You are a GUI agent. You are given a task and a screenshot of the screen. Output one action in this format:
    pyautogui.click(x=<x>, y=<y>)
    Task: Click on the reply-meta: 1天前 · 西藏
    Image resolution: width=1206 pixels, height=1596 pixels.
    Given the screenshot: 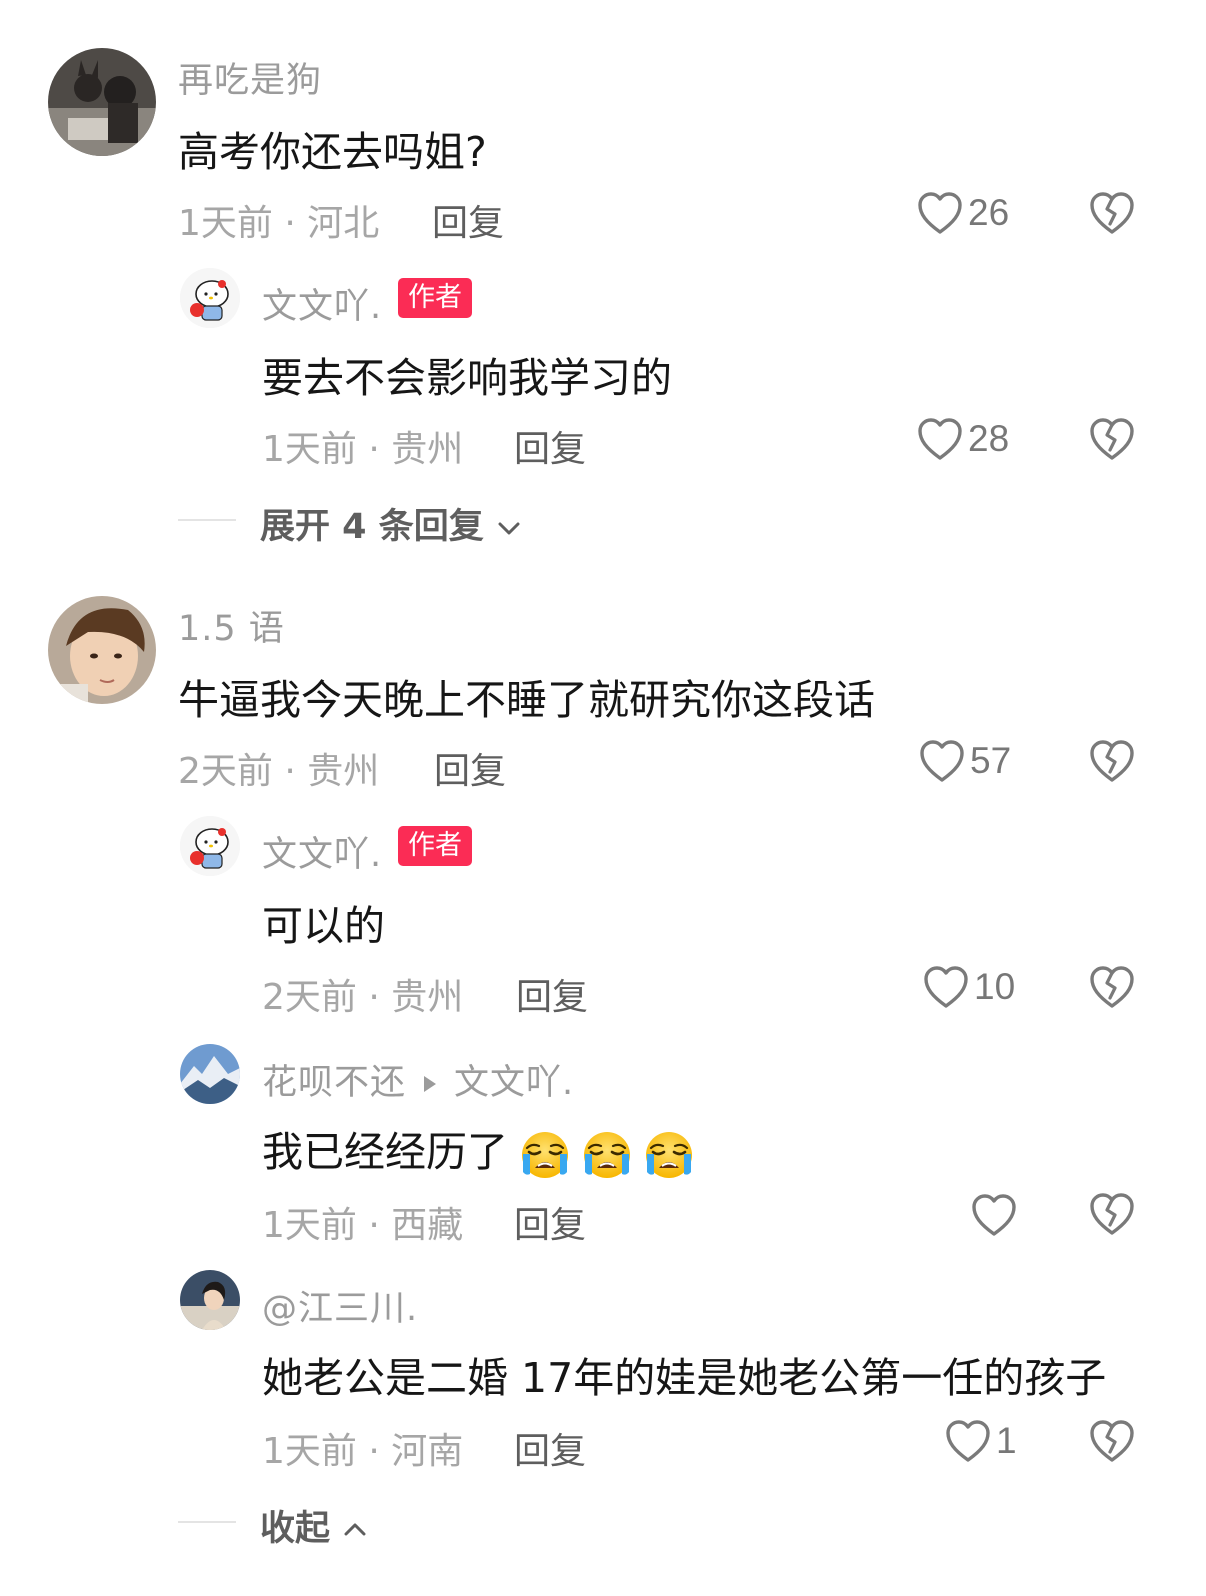 What is the action you would take?
    pyautogui.click(x=363, y=1225)
    